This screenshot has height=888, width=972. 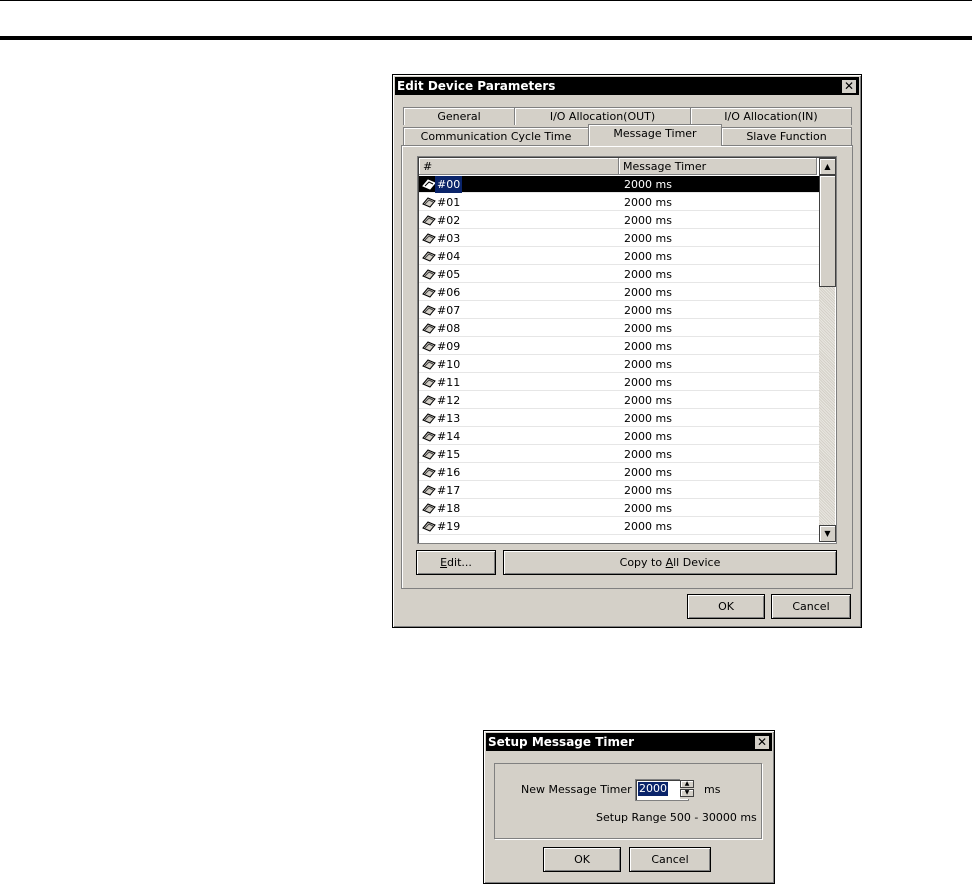 What do you see at coordinates (619, 292) in the screenshot?
I see `list-item: #06 2000 ms` at bounding box center [619, 292].